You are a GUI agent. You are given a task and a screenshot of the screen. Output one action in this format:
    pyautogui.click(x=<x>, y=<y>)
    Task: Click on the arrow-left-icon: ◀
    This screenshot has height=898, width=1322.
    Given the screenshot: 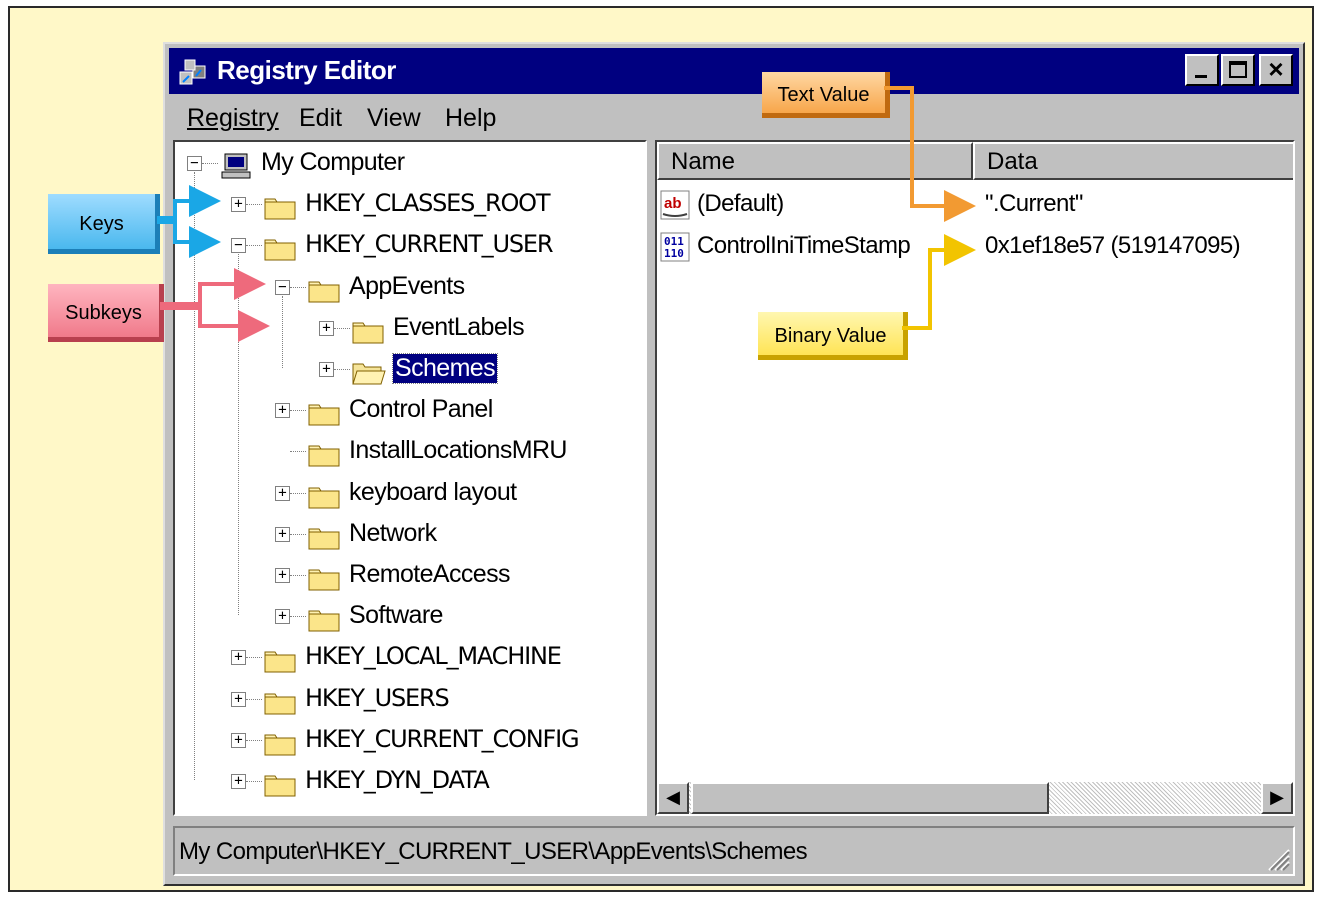 What is the action you would take?
    pyautogui.click(x=673, y=797)
    